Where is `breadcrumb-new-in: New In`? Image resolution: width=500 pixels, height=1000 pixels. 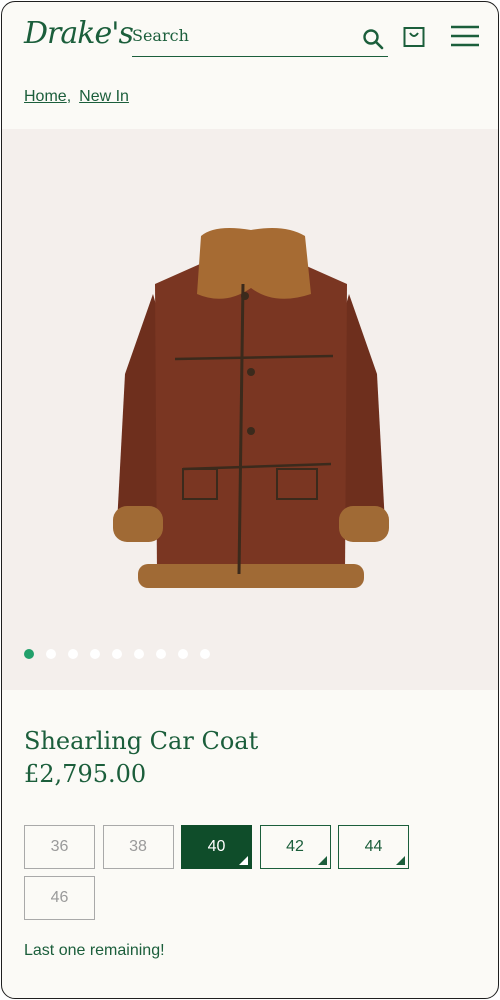
breadcrumb-new-in: New In is located at coordinates (104, 96).